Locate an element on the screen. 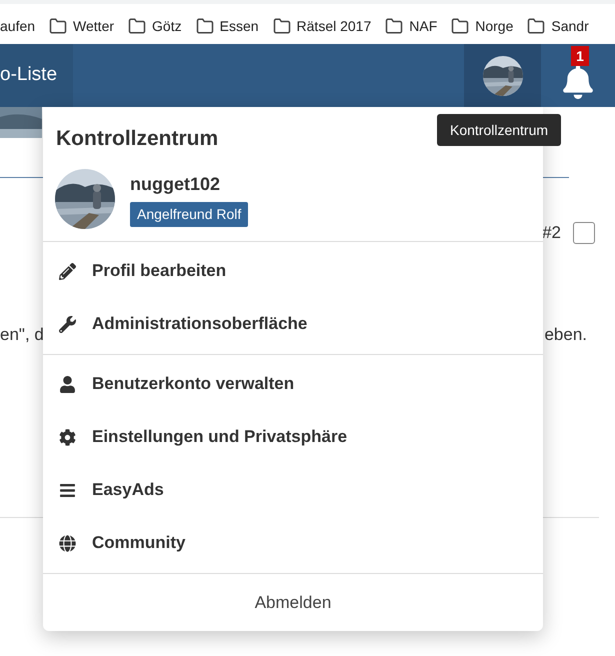 The width and height of the screenshot is (615, 656). settings-icon is located at coordinates (67, 437).